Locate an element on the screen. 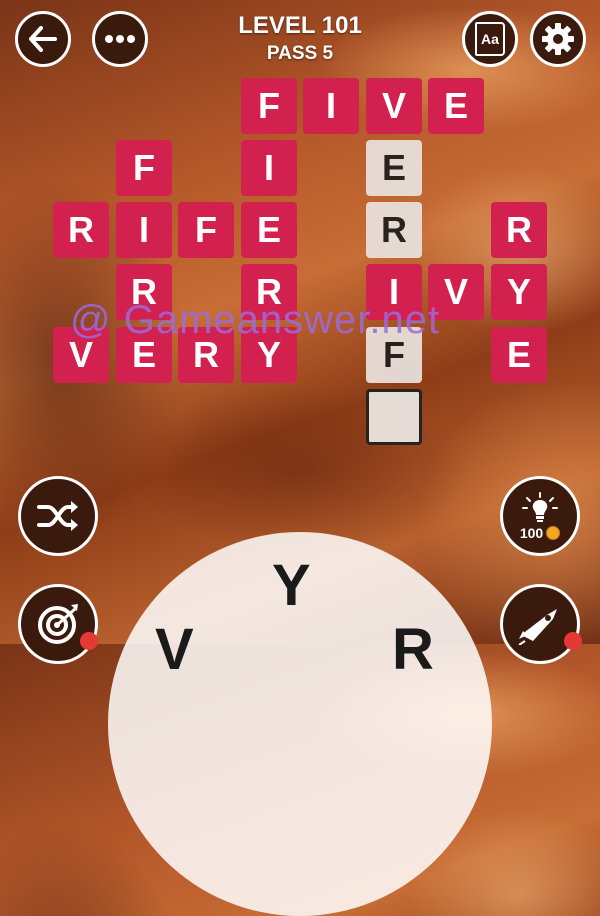 The width and height of the screenshot is (600, 916). tile-c2-f: F is located at coordinates (144, 168).